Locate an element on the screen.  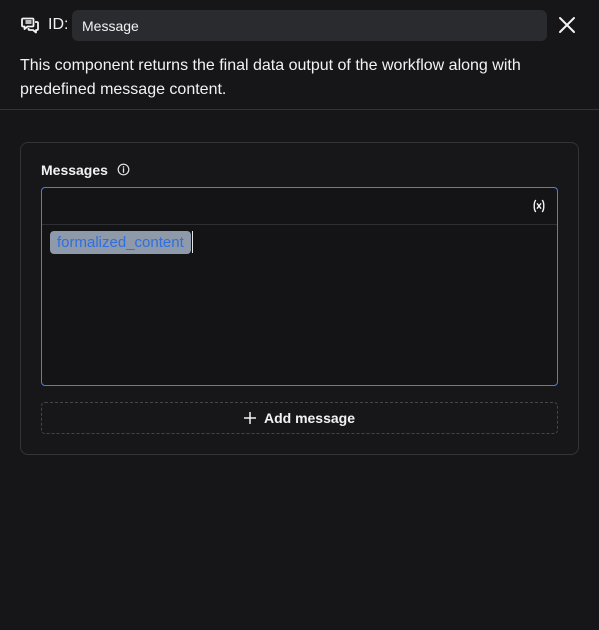
close-icon is located at coordinates (567, 25).